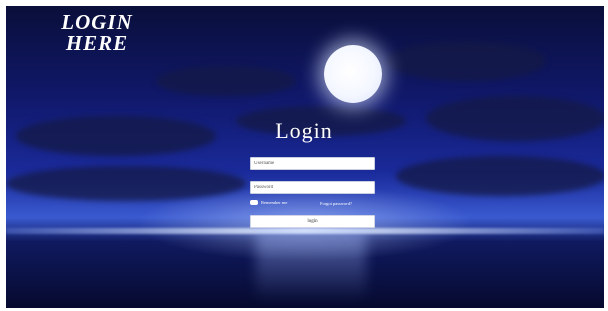 The image size is (608, 311). Describe the element at coordinates (312, 204) in the screenshot. I see `login-options: Remember me Forgot password?` at that location.